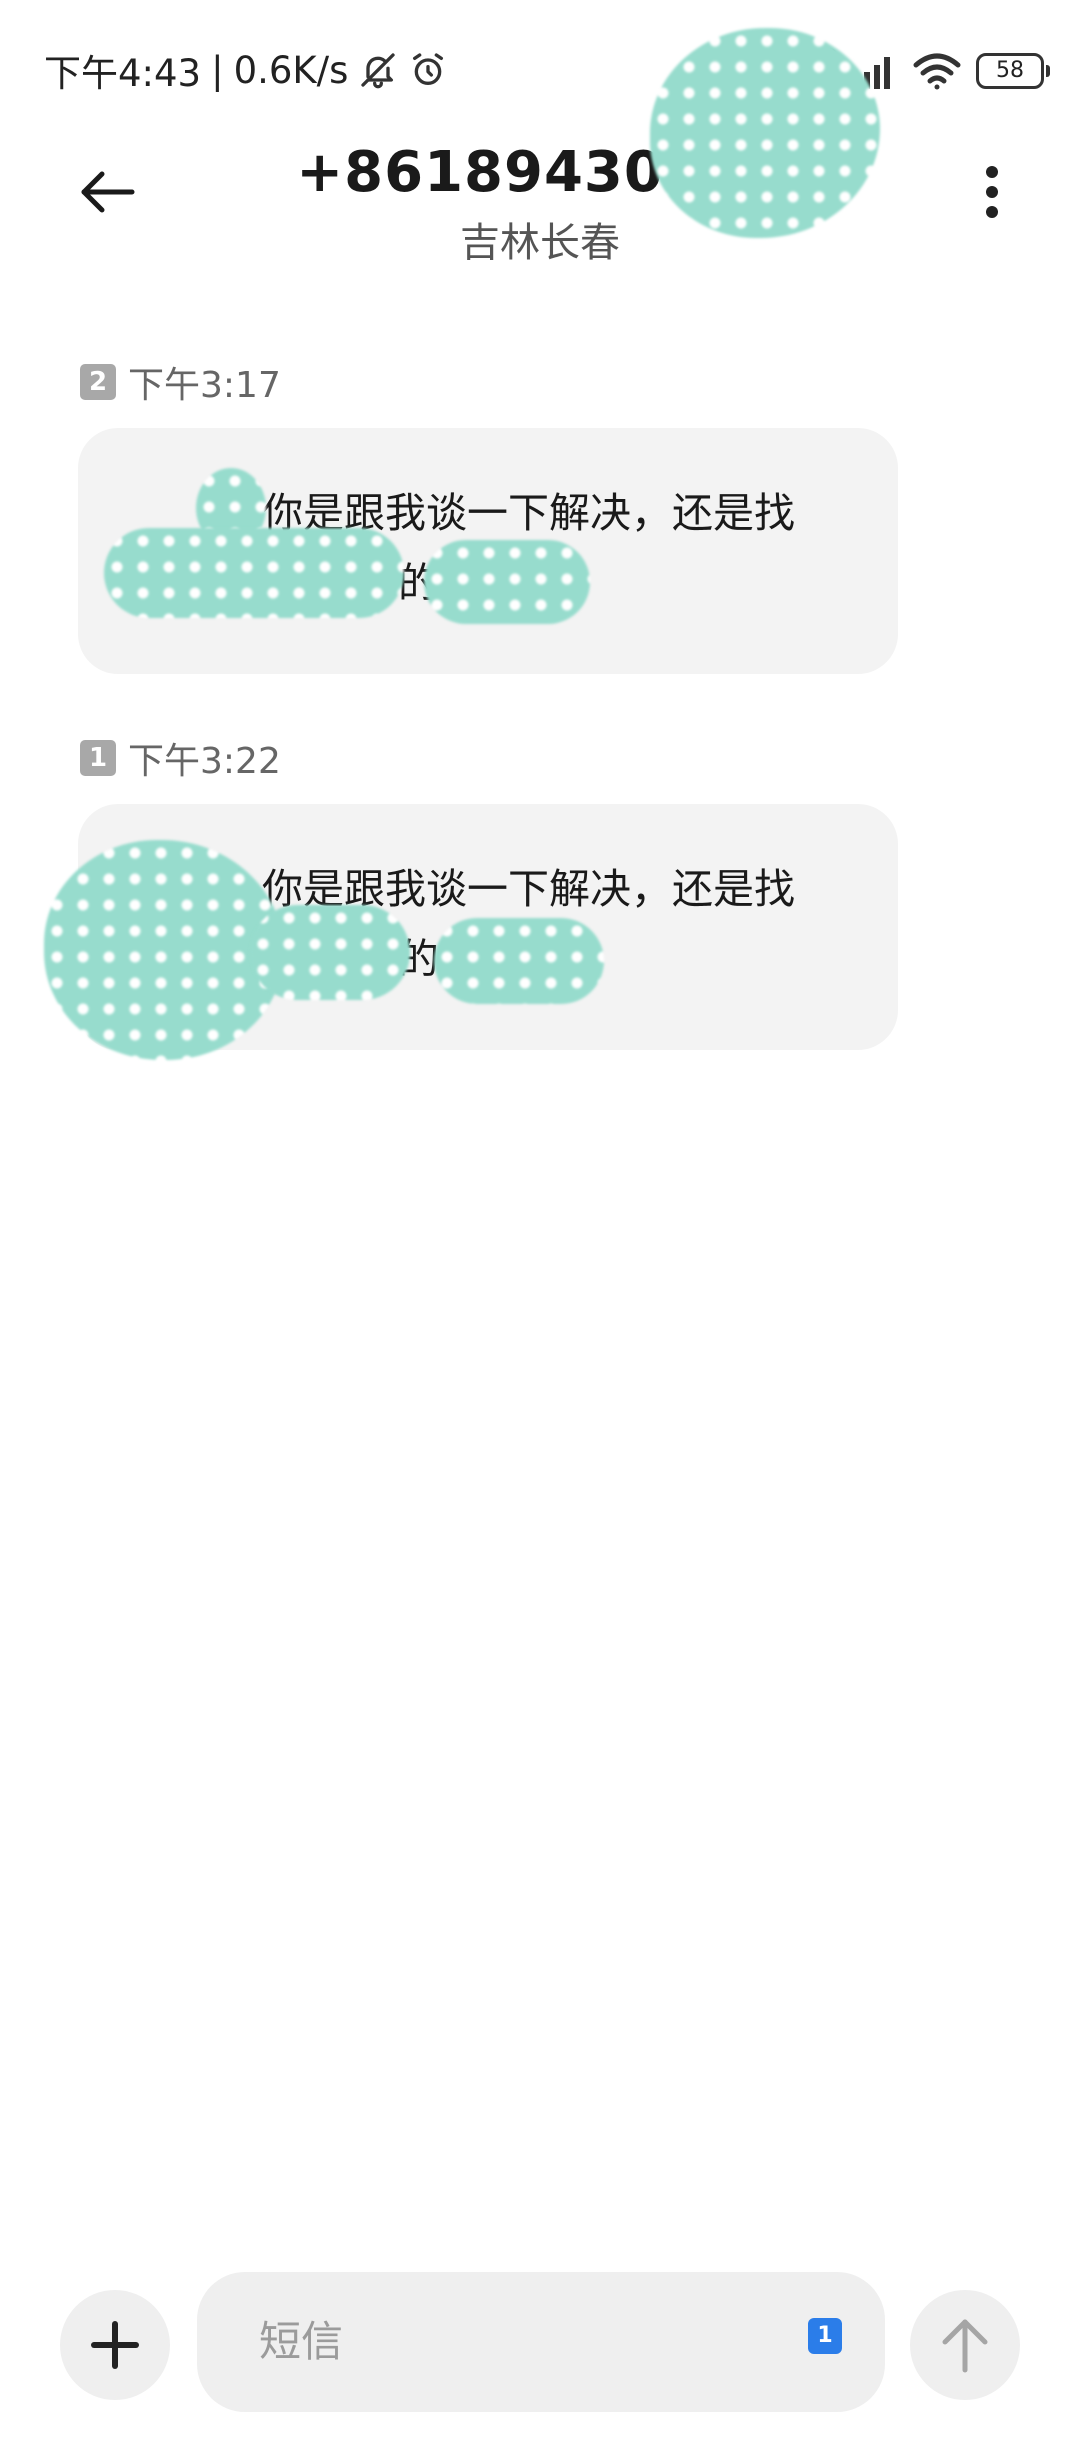 The width and height of the screenshot is (1080, 2460). I want to click on message-time: 下午3:22, so click(204, 761).